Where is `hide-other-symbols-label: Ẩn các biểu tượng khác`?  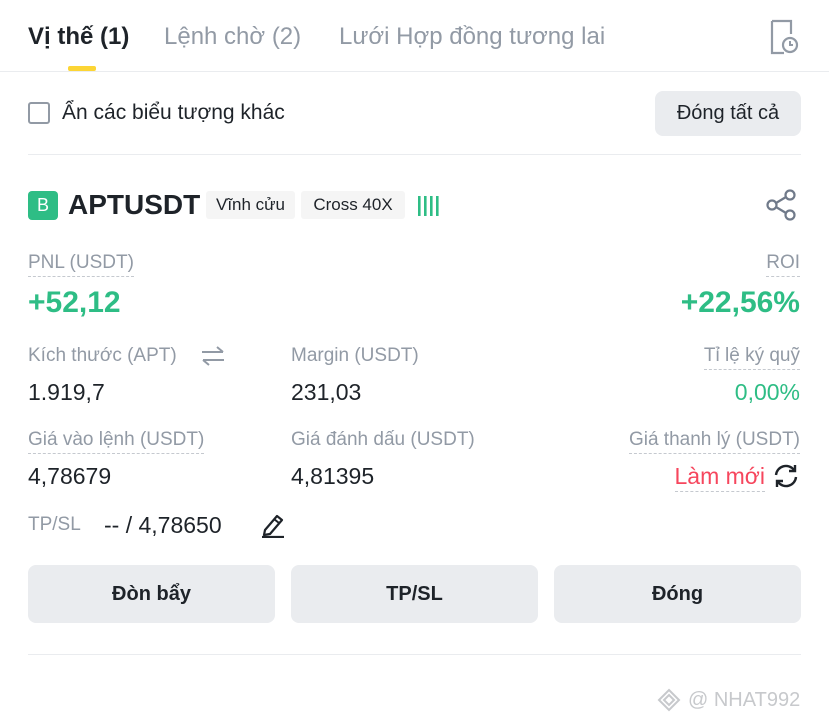
hide-other-symbols-label: Ẩn các biểu tượng khác is located at coordinates (173, 112).